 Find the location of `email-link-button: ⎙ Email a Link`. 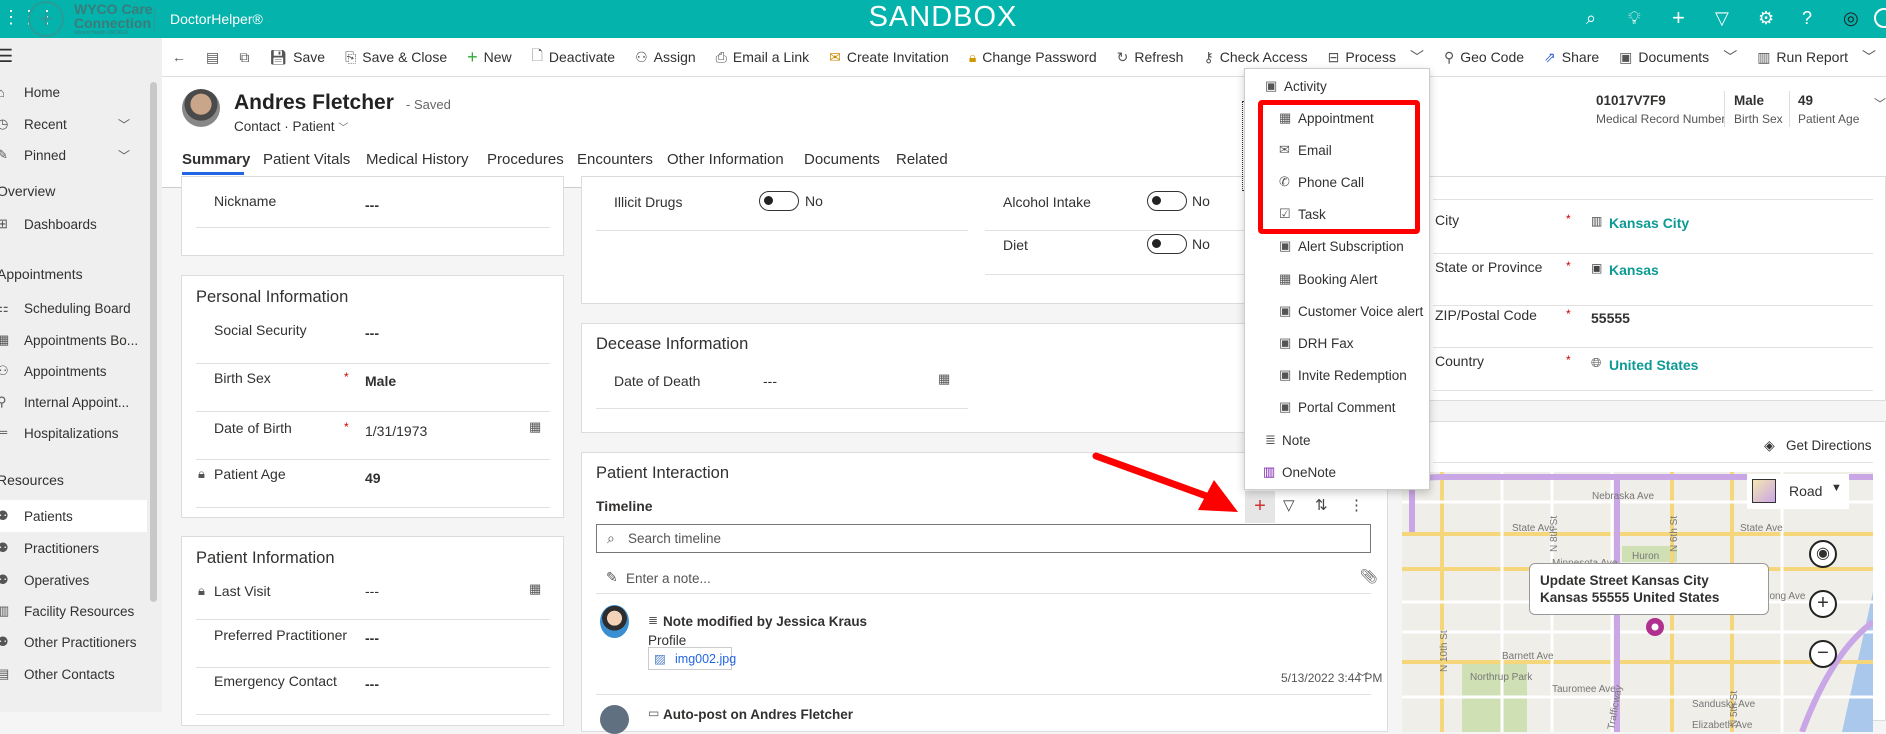

email-link-button: ⎙ Email a Link is located at coordinates (762, 57).